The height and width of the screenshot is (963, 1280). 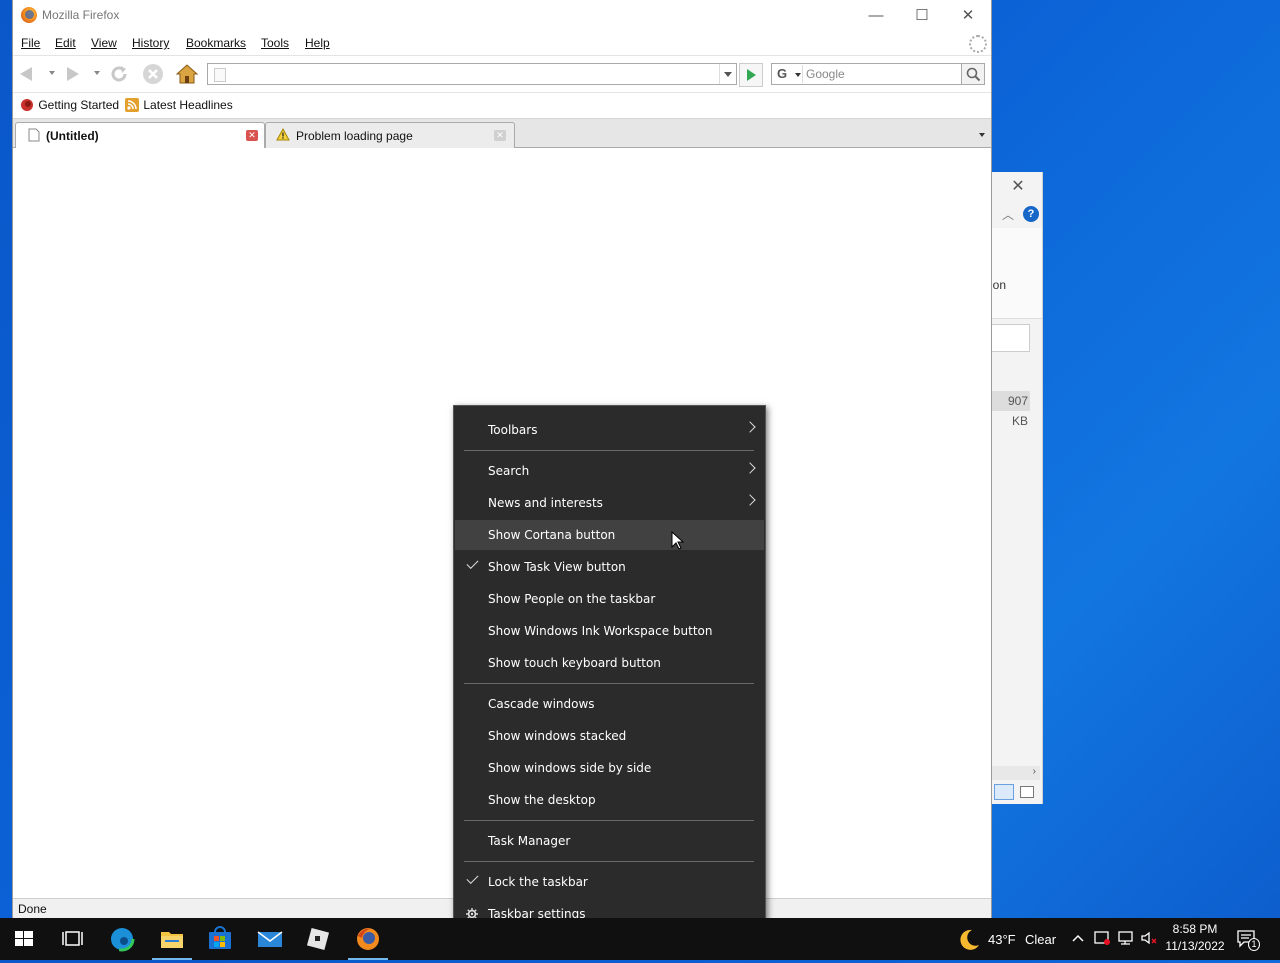 What do you see at coordinates (782, 73) in the screenshot?
I see `google-icon: G` at bounding box center [782, 73].